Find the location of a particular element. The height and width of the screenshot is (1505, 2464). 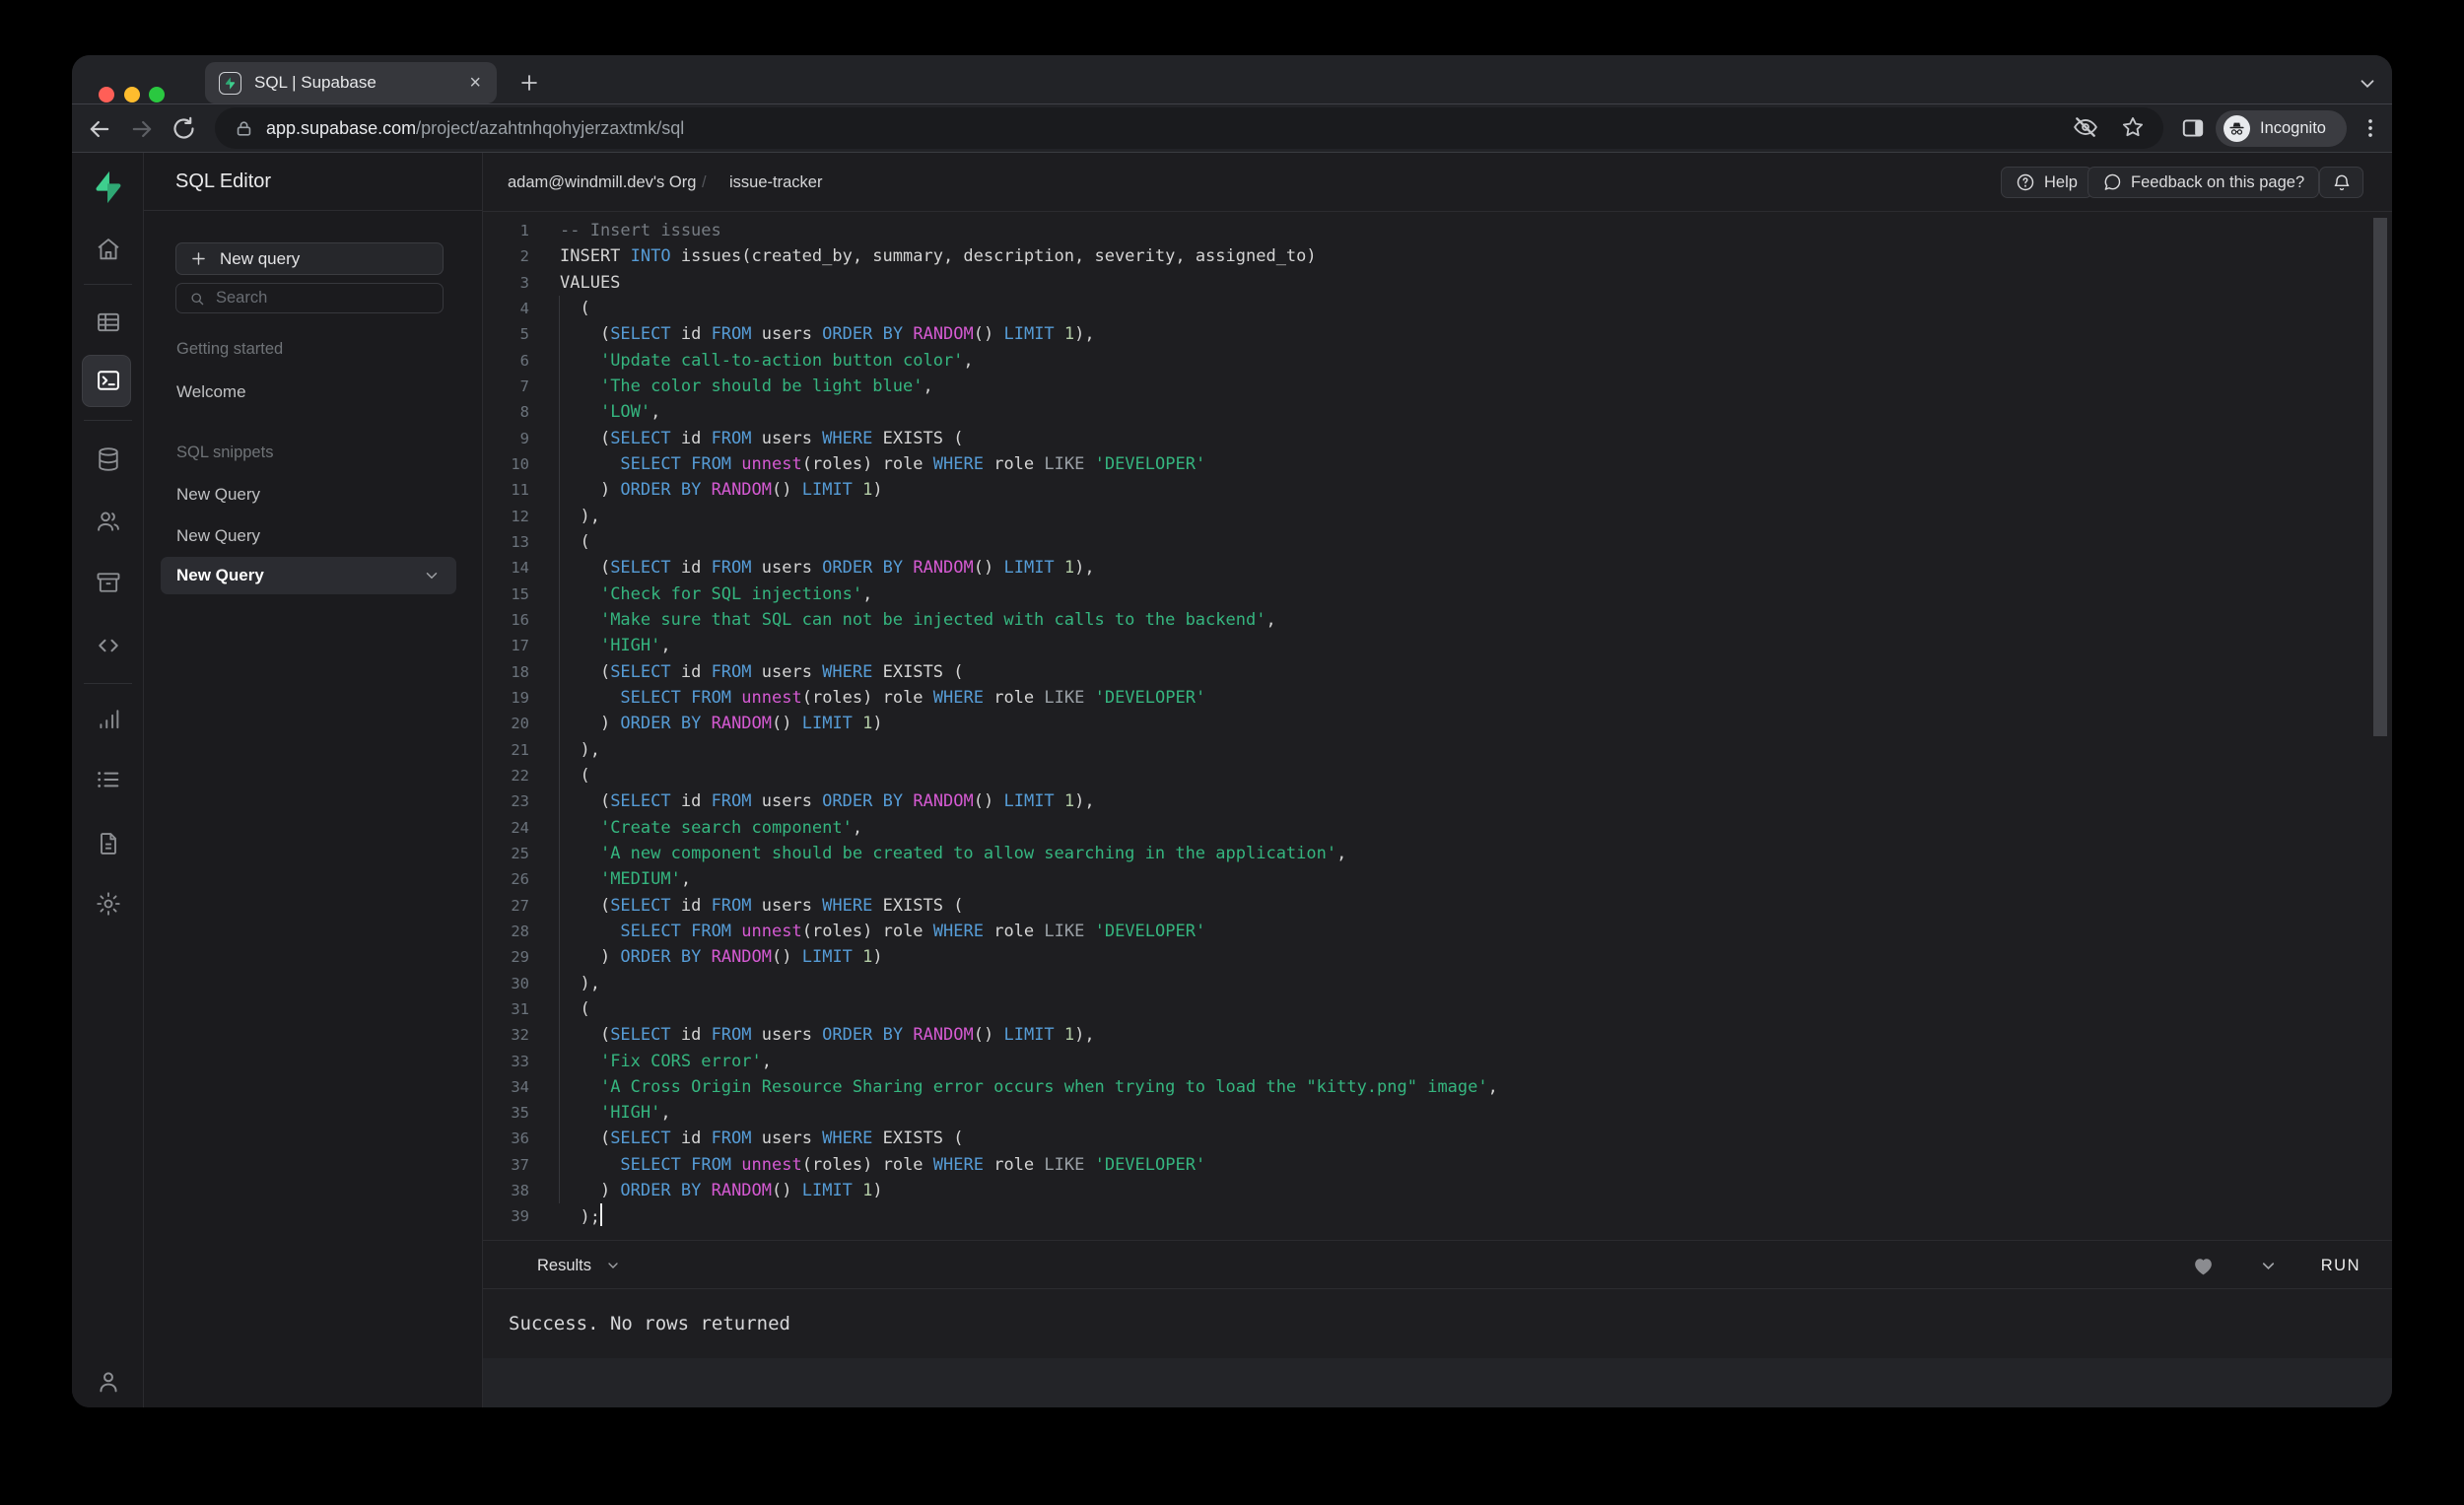

logs-icon is located at coordinates (108, 779).